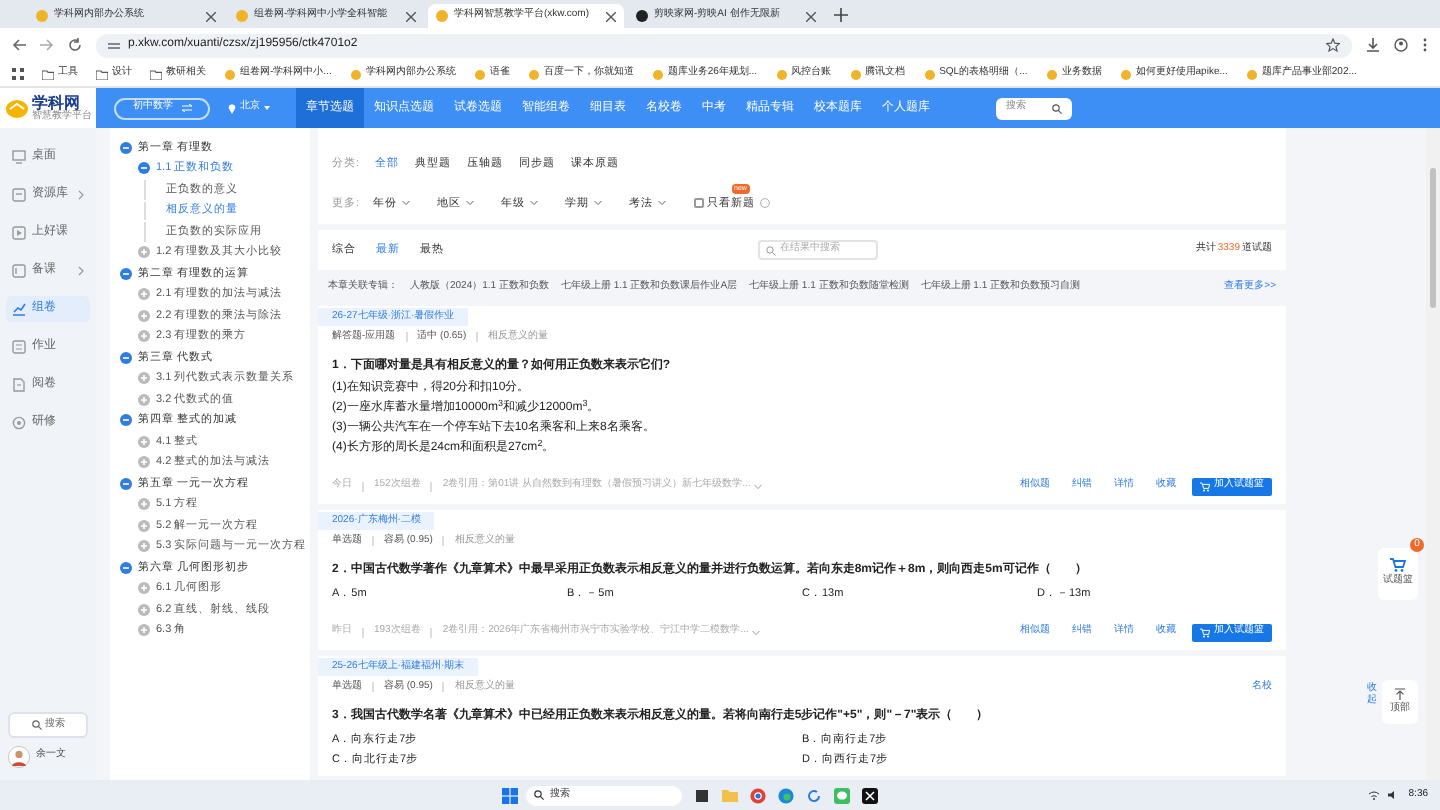  What do you see at coordinates (814, 795) in the screenshot?
I see `refresh-icon` at bounding box center [814, 795].